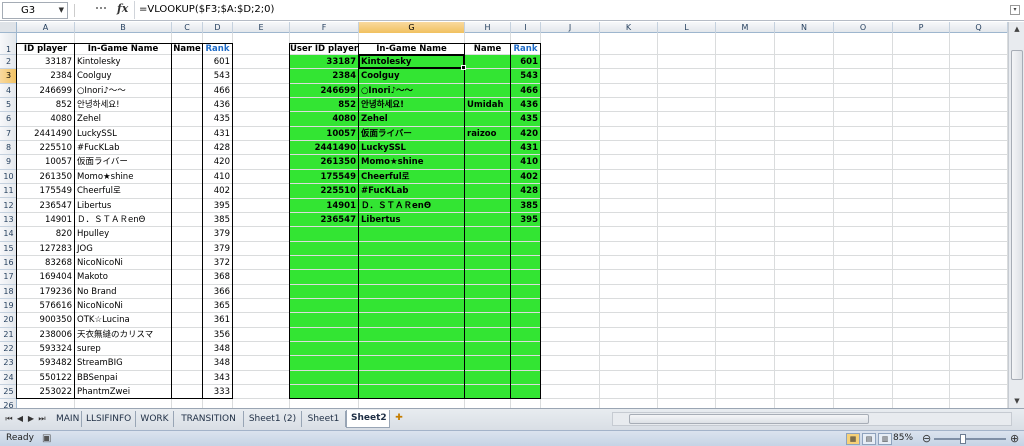 This screenshot has width=1024, height=446. I want to click on left-cell-rank: 356, so click(217, 335).